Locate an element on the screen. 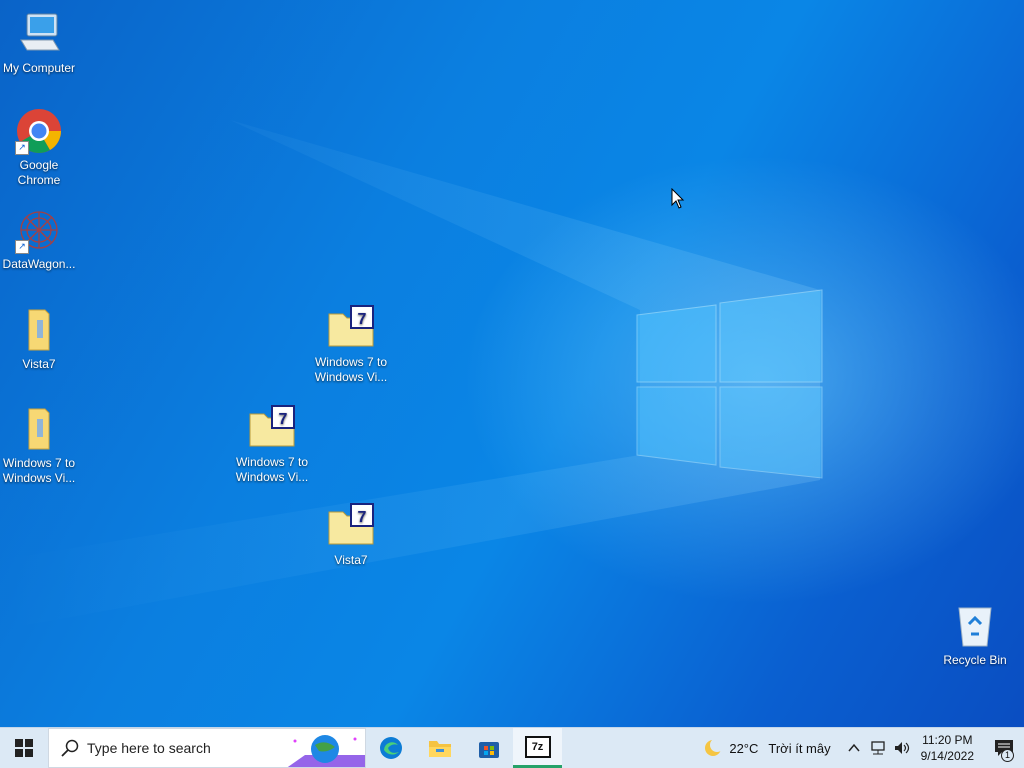 This screenshot has height=768, width=1024. recycle-bin-icon is located at coordinates (975, 626).